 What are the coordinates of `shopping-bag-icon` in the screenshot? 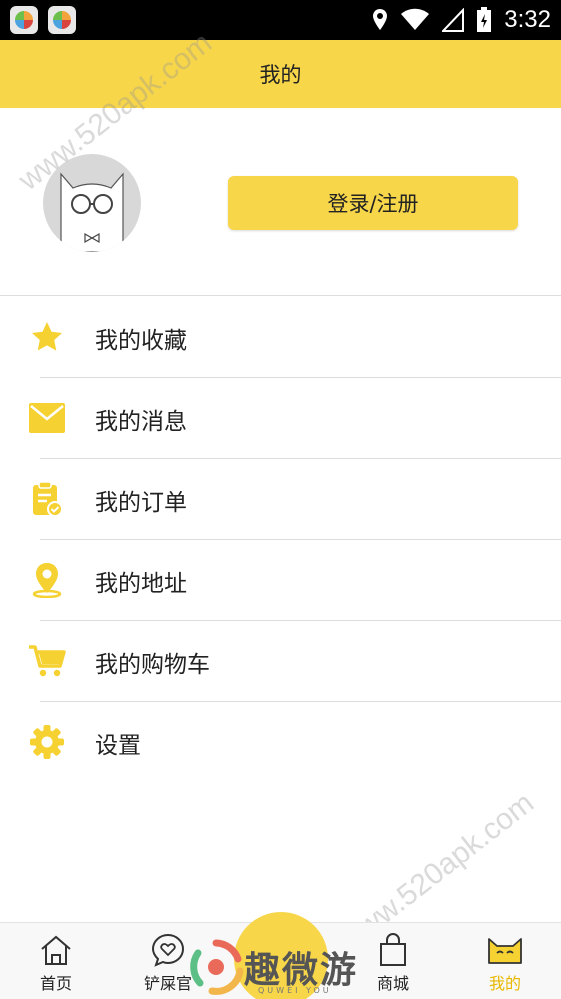 It's located at (393, 950).